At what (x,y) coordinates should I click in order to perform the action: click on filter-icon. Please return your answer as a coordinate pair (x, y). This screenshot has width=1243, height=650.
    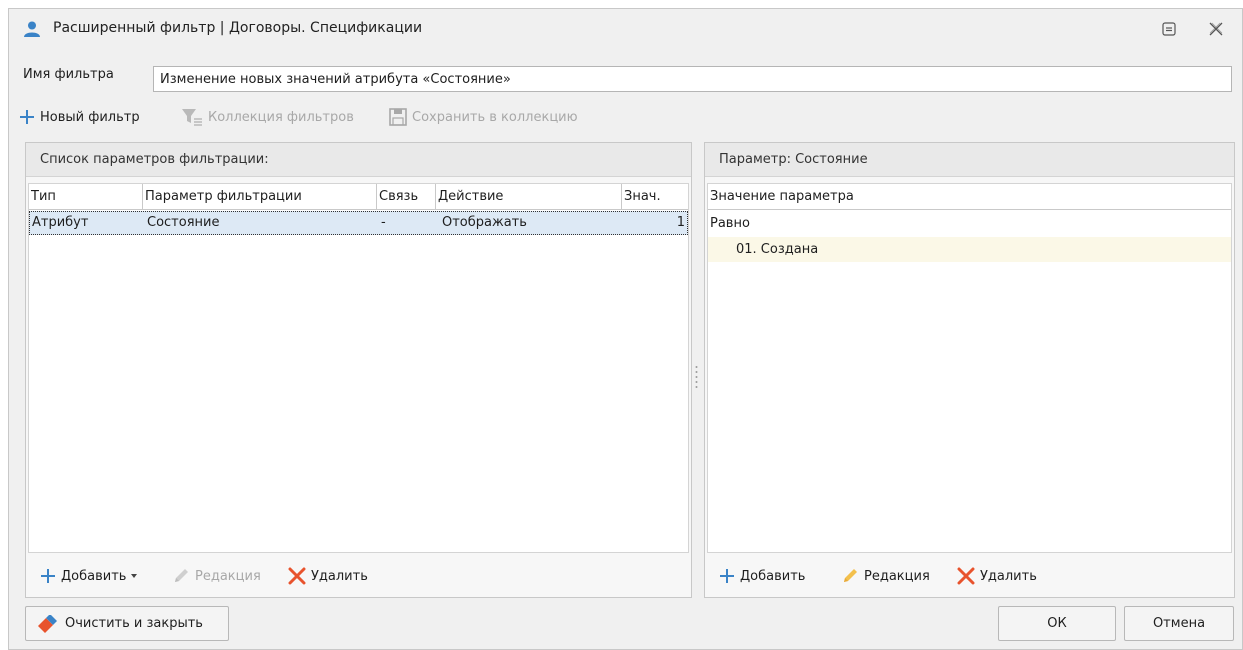
    Looking at the image, I should click on (192, 117).